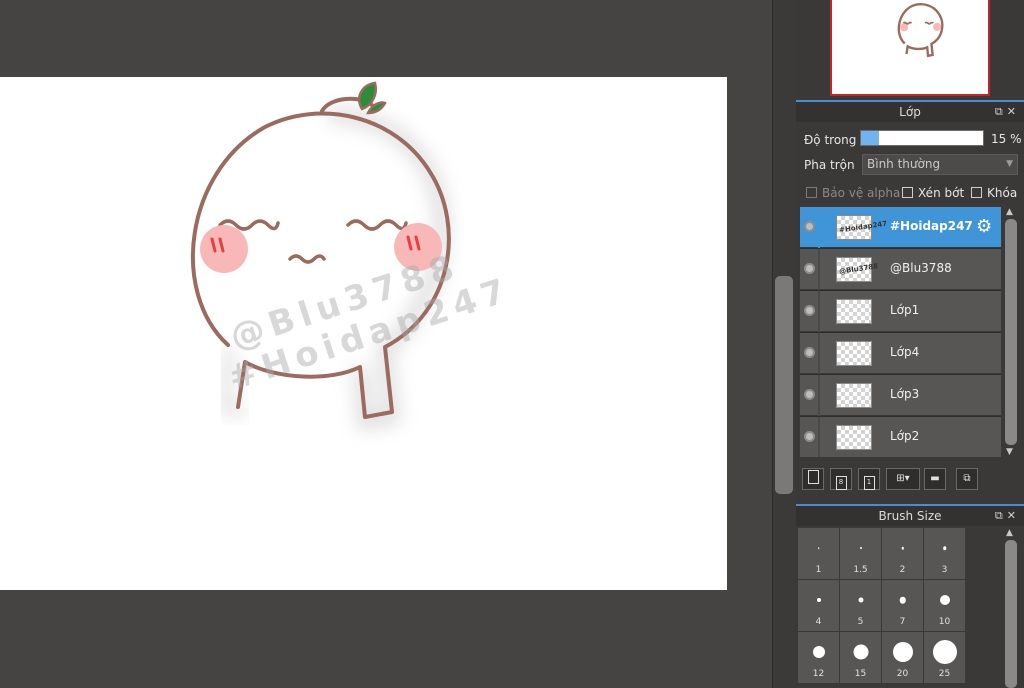  Describe the element at coordinates (905, 436) in the screenshot. I see `layer-name: Lớp2` at that location.